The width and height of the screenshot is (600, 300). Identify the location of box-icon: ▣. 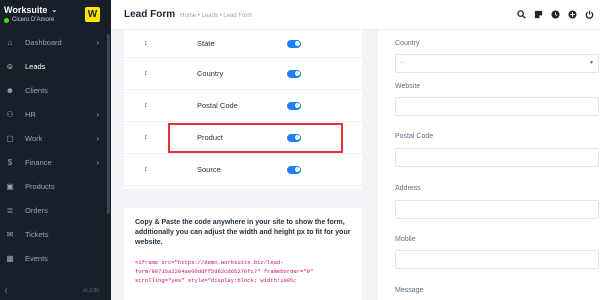
(10, 186).